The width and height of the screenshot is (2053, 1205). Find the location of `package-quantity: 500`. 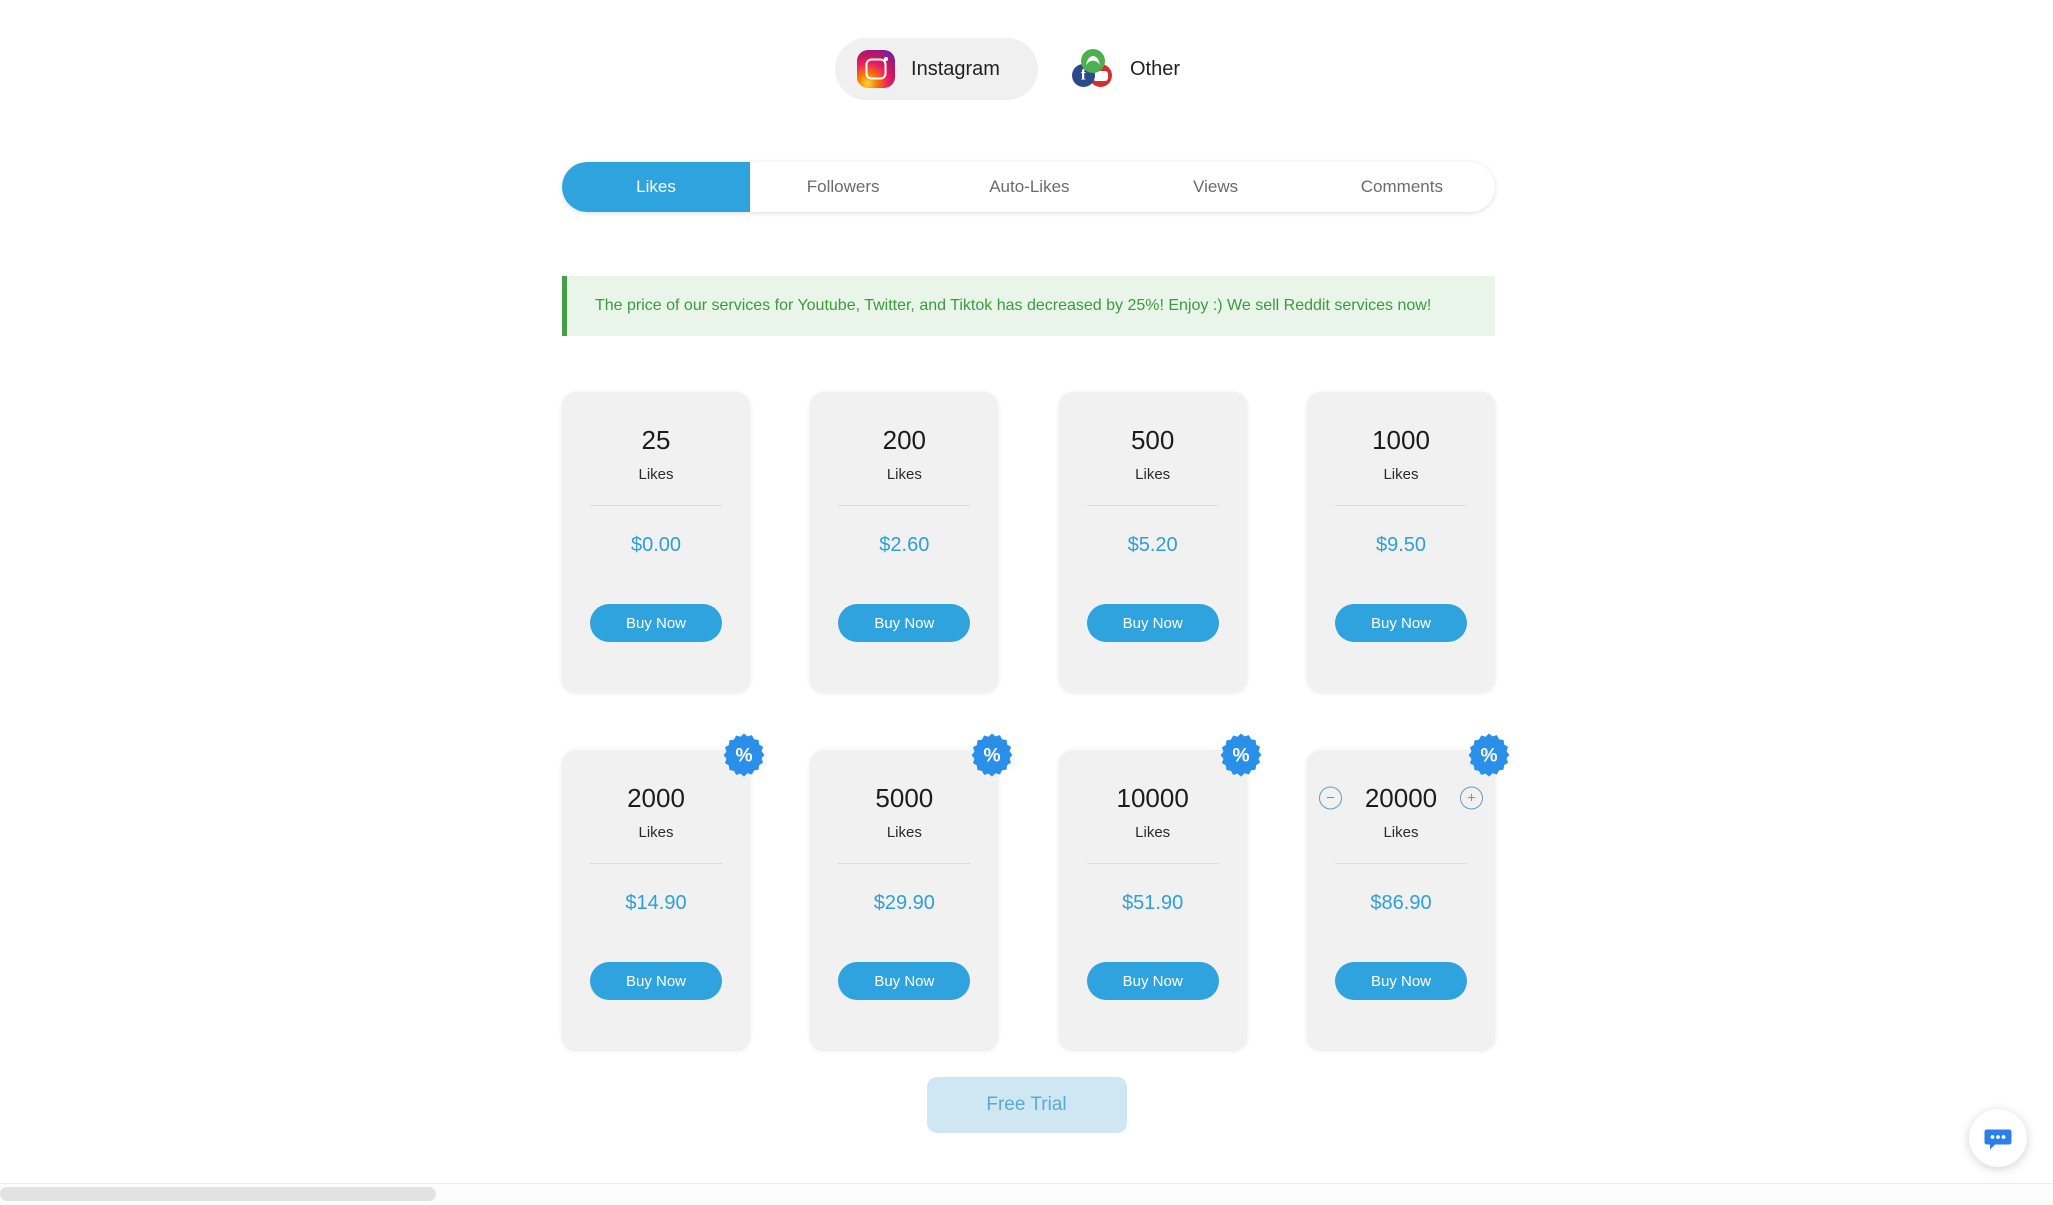

package-quantity: 500 is located at coordinates (1152, 440).